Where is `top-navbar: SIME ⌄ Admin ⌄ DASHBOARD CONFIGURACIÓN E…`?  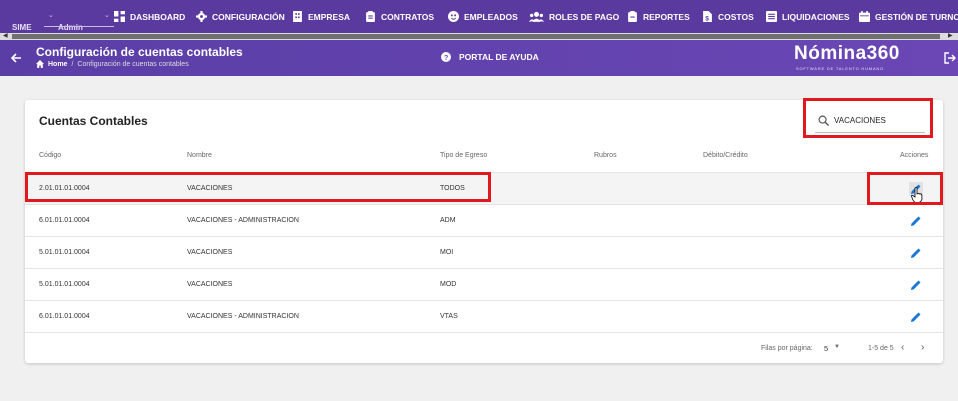
top-navbar: SIME ⌄ Admin ⌄ DASHBOARD CONFIGURACIÓN E… is located at coordinates (479, 16).